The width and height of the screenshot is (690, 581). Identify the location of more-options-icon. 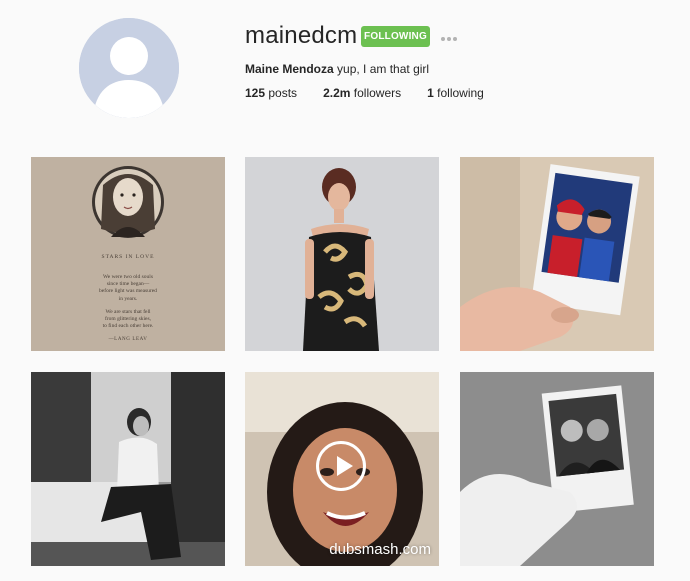
(450, 39).